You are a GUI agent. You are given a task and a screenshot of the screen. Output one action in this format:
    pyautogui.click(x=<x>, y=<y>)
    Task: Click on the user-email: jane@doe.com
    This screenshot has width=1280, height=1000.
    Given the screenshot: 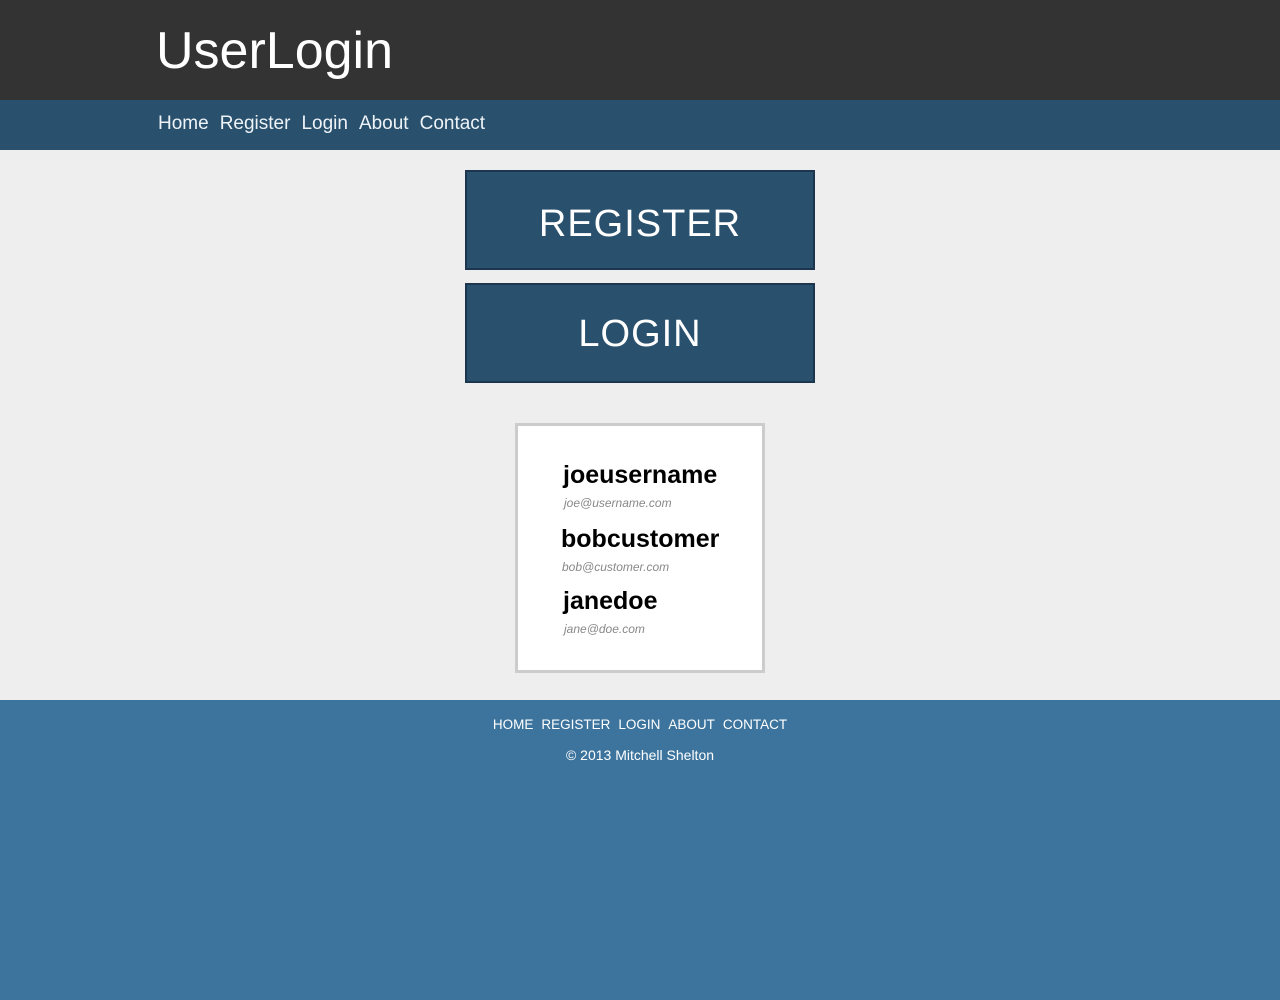 What is the action you would take?
    pyautogui.click(x=604, y=629)
    